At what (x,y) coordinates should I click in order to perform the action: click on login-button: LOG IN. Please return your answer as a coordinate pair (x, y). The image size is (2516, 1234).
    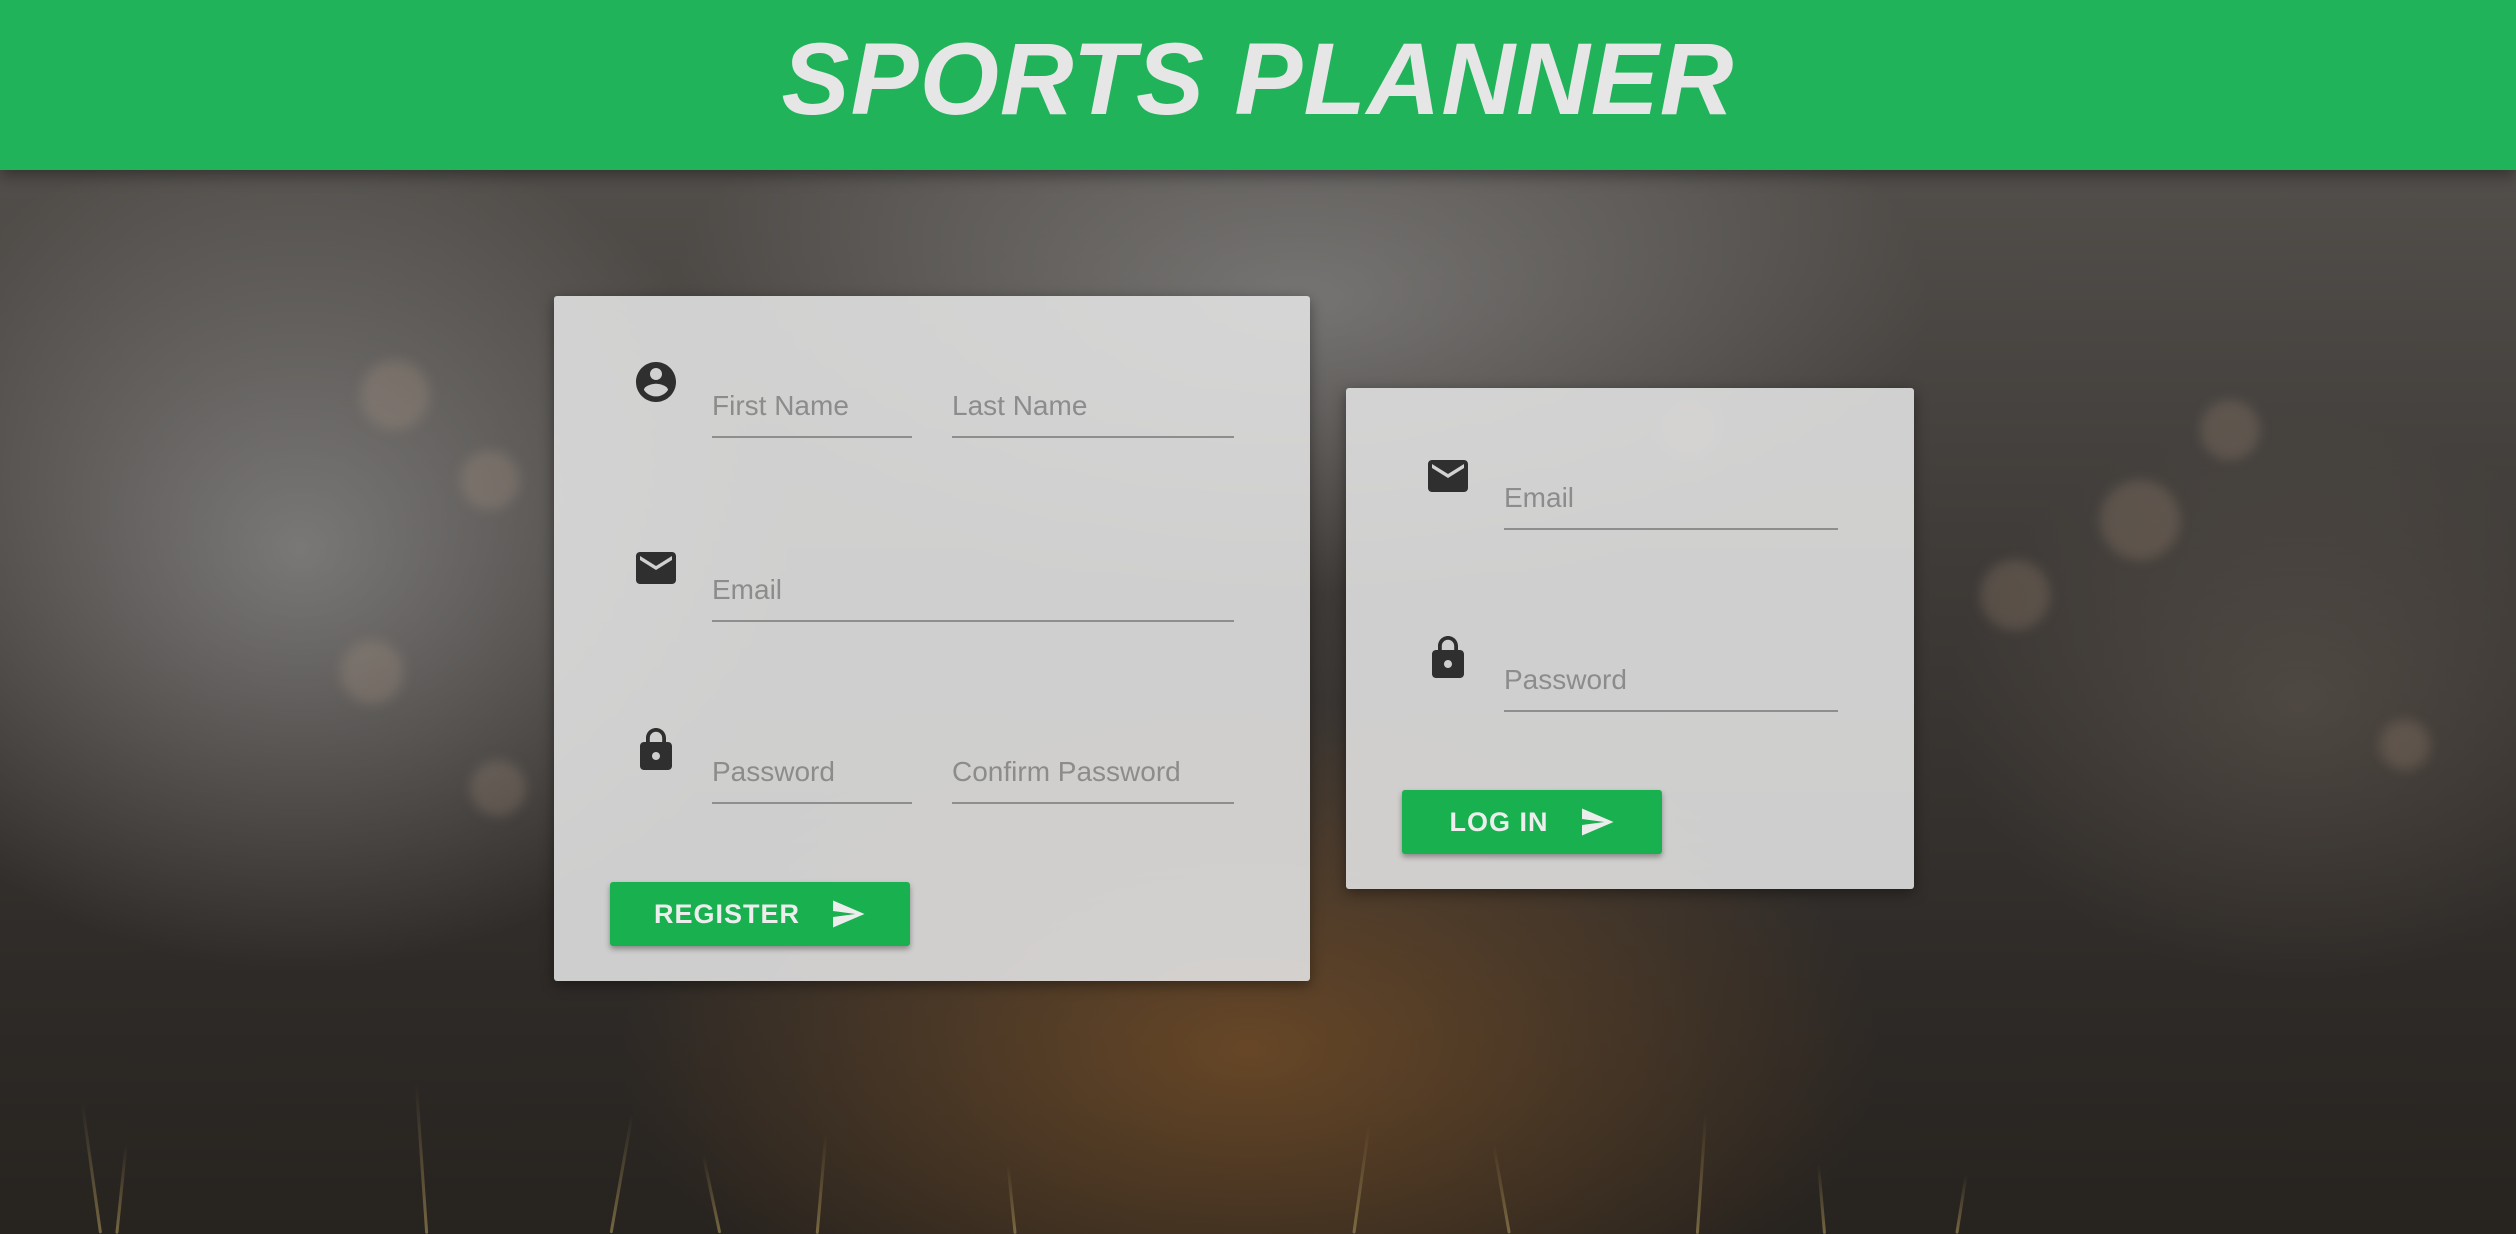
    Looking at the image, I should click on (1532, 822).